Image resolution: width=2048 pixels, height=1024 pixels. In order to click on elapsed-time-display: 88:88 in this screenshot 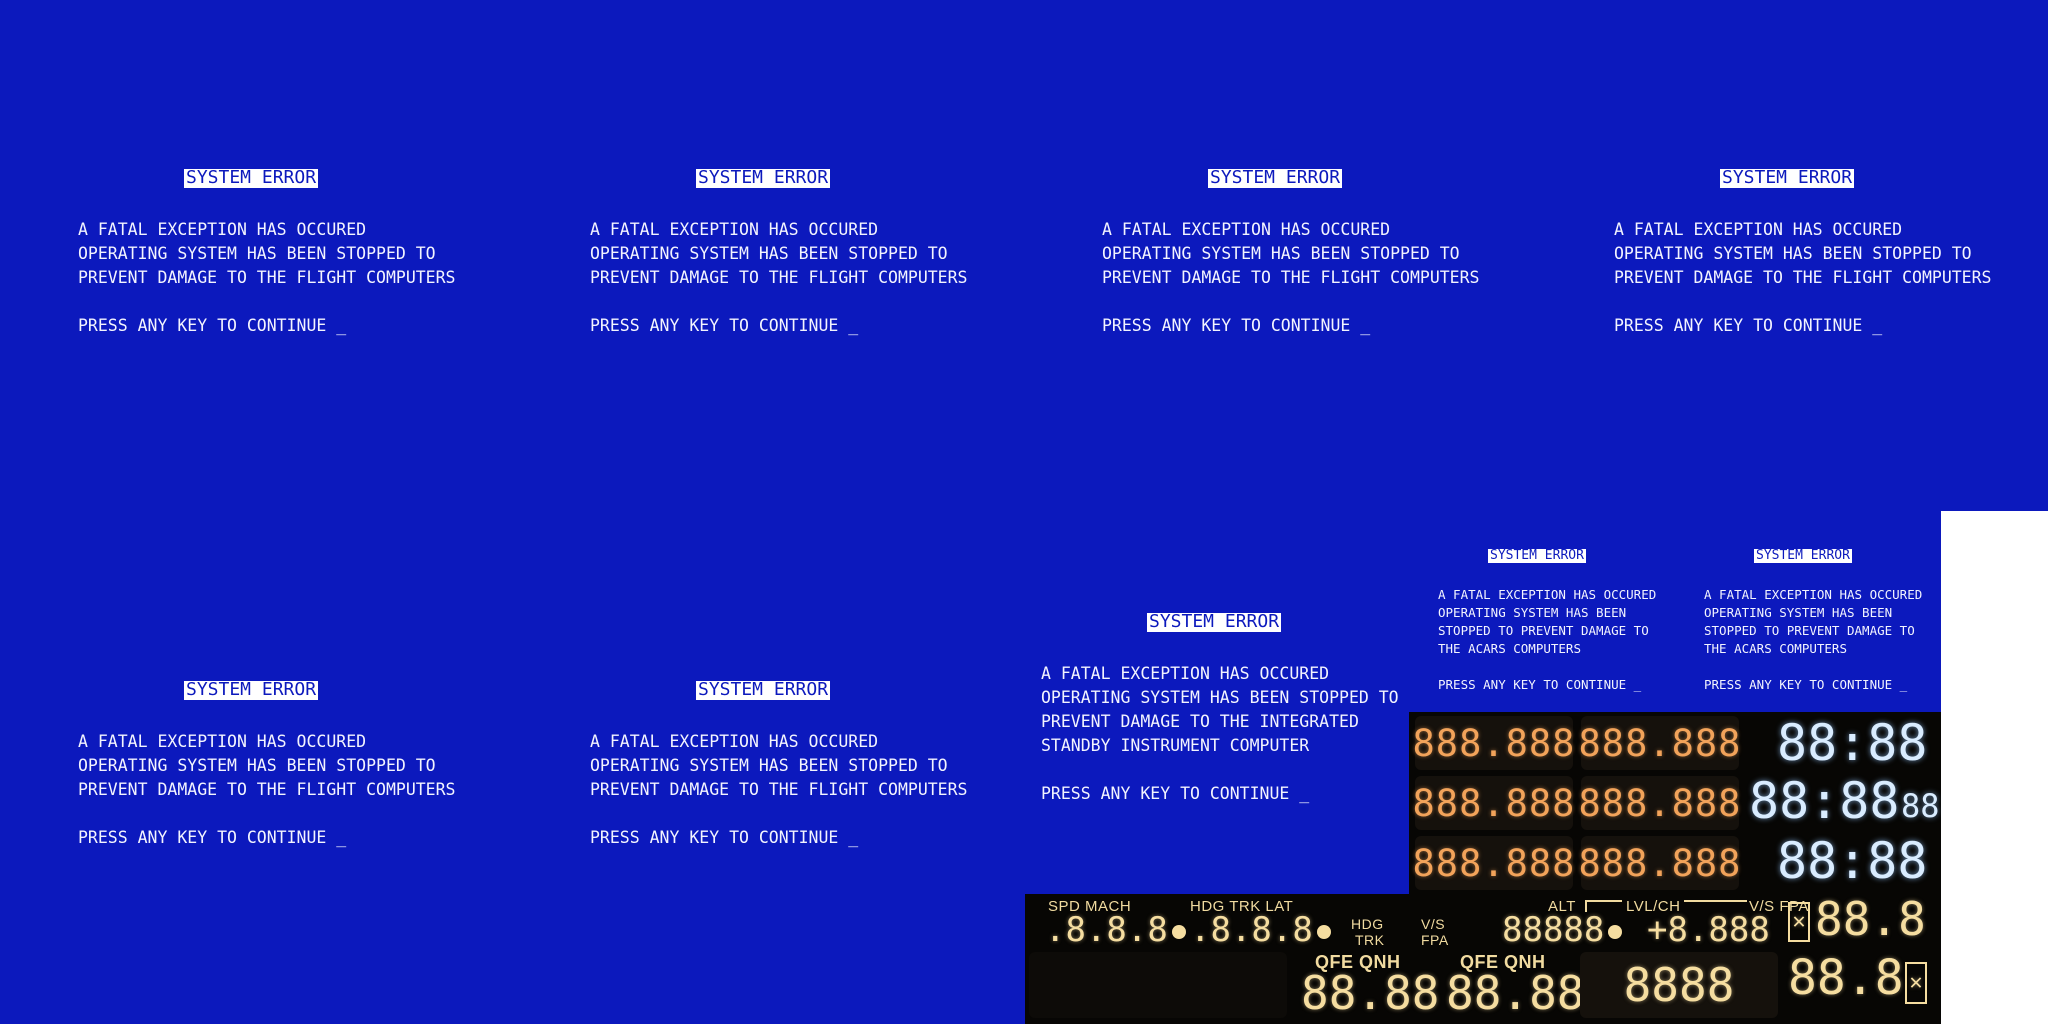, I will do `click(1852, 861)`.